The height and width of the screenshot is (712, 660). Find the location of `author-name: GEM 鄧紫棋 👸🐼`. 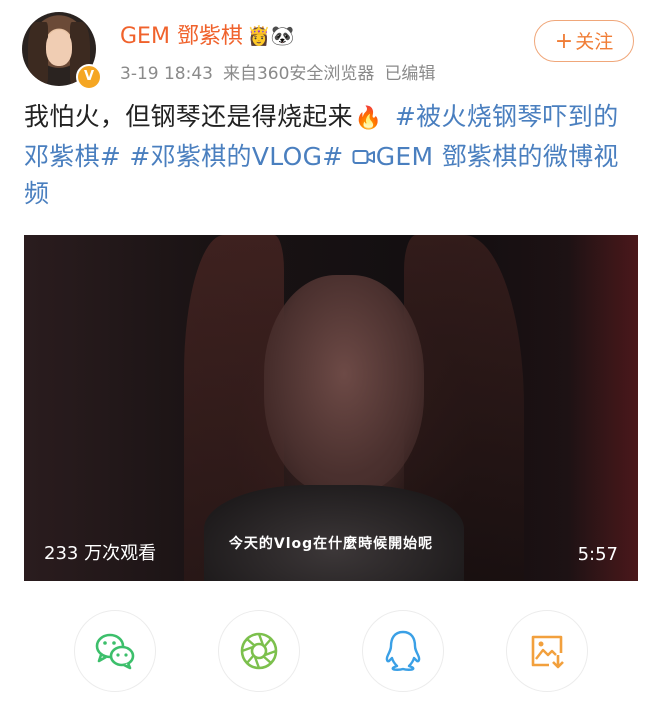

author-name: GEM 鄧紫棋 👸🐼 is located at coordinates (207, 34).